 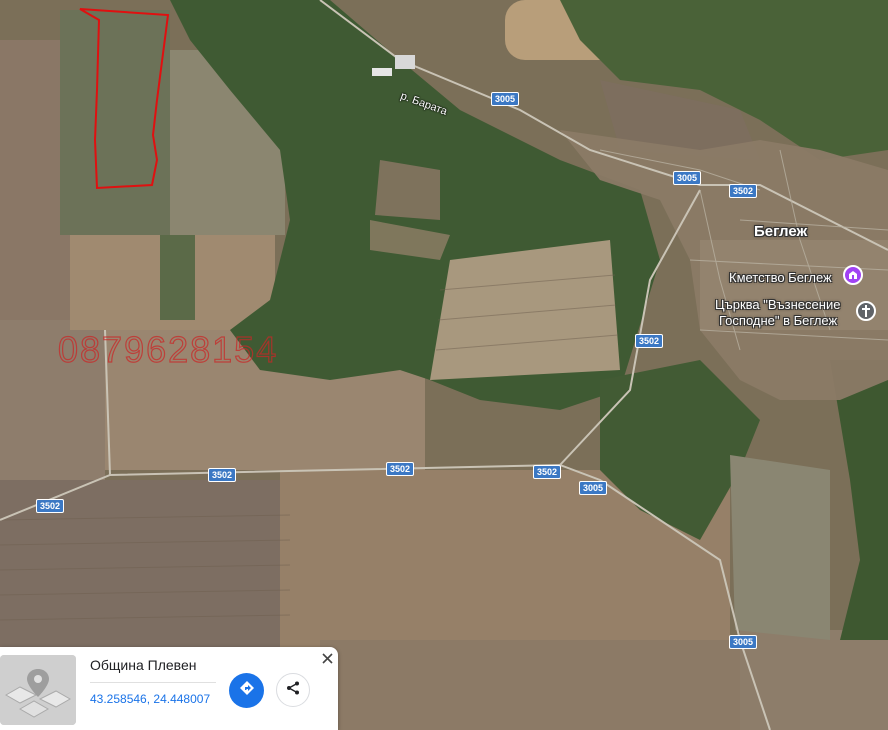 What do you see at coordinates (777, 304) in the screenshot?
I see `poi-label-church-line1: Църква "Възнесение` at bounding box center [777, 304].